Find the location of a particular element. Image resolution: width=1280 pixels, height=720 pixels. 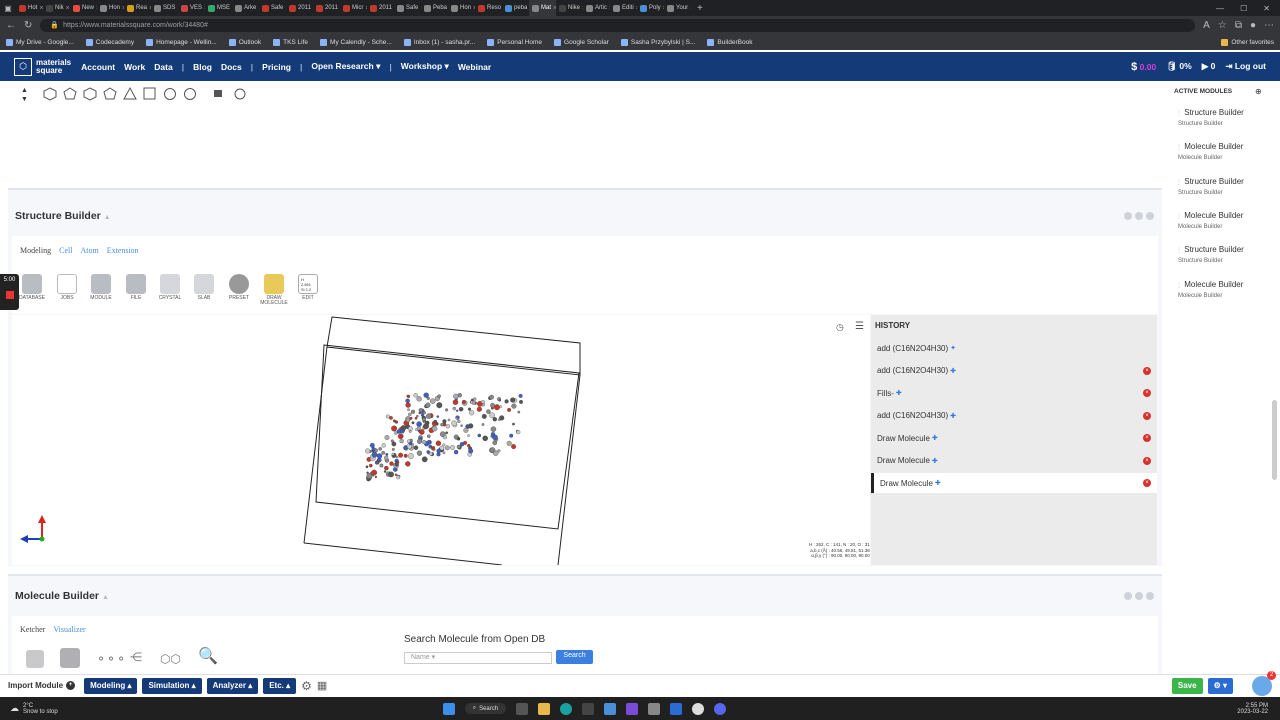

modeling-menu-button: Modeling ▴ is located at coordinates (111, 685).